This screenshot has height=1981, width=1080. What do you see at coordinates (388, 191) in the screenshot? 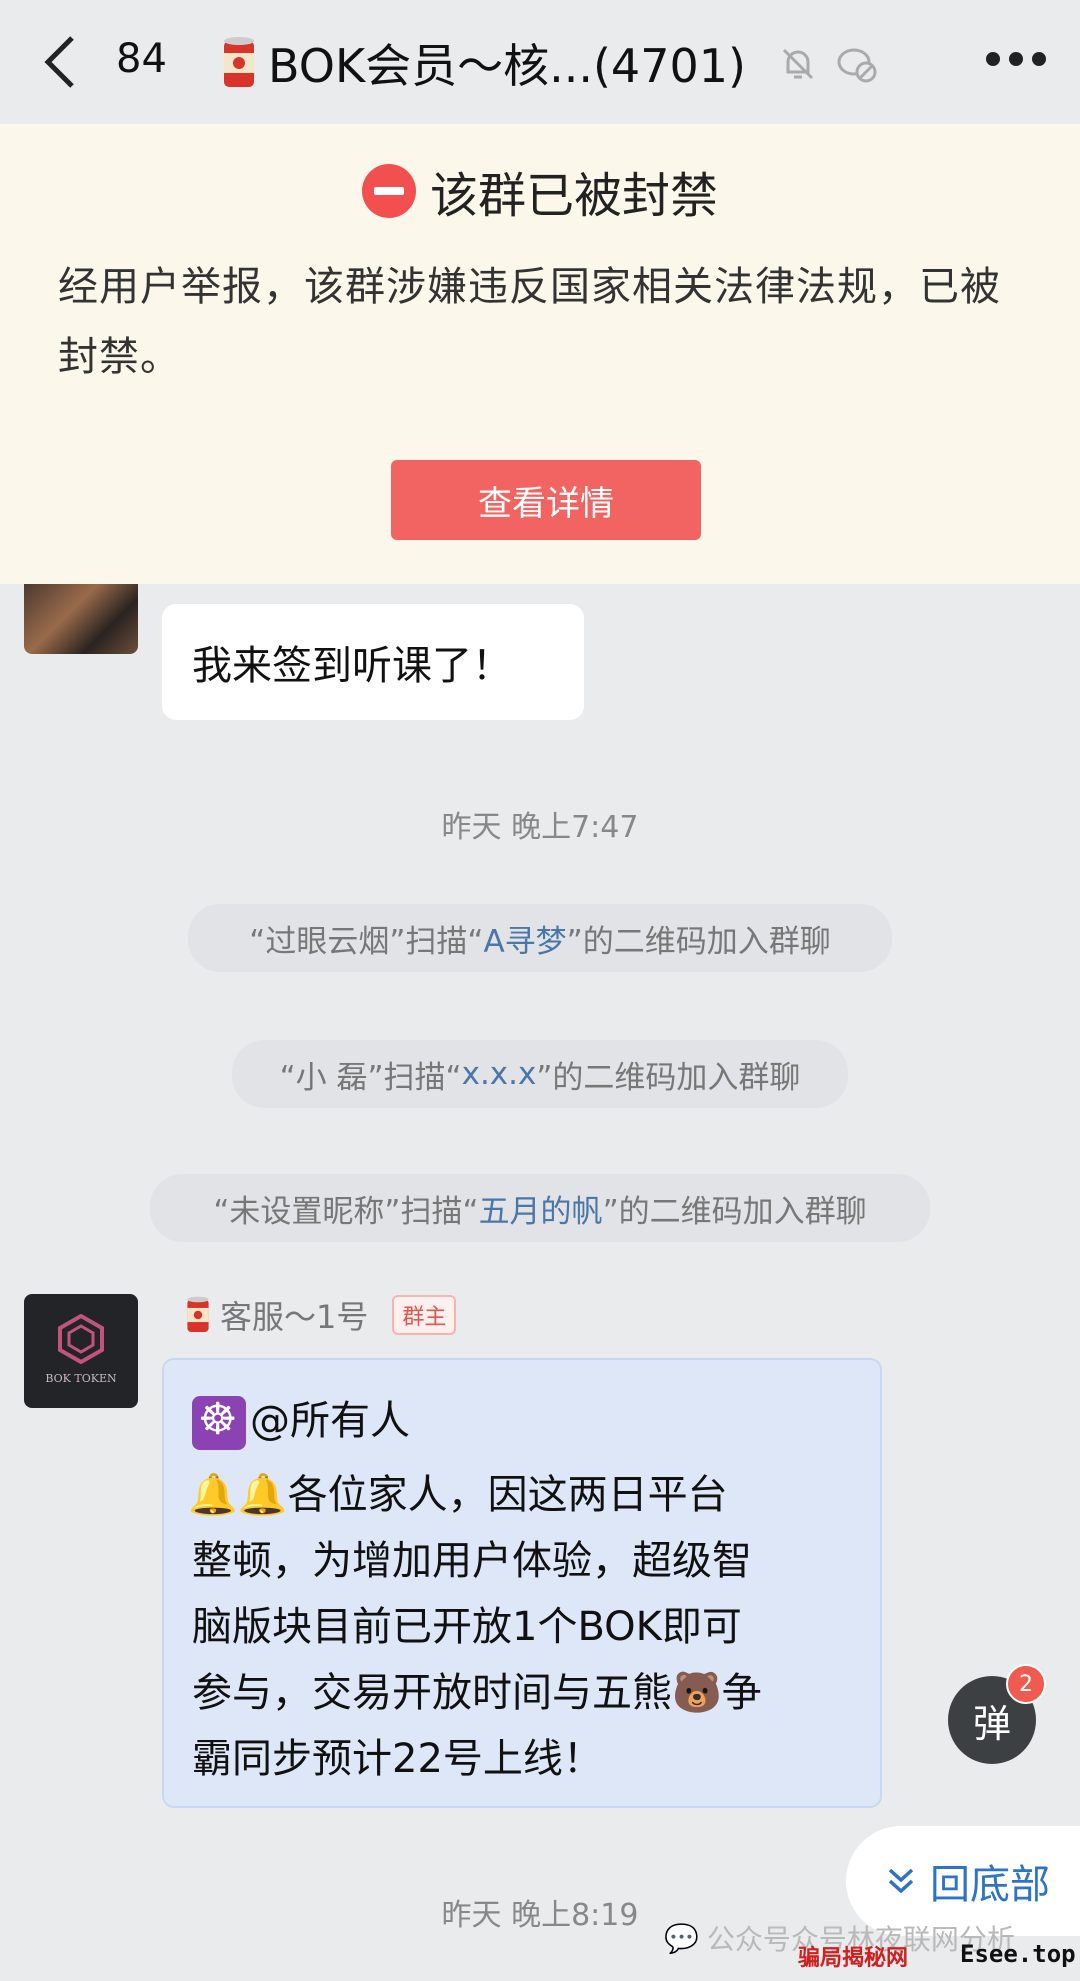
I see `prohibited-icon` at bounding box center [388, 191].